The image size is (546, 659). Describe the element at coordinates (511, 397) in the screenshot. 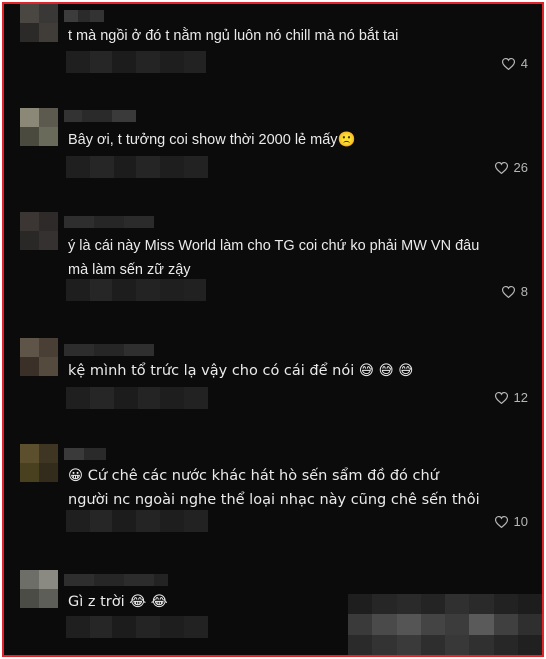

I see `like-button: 12` at that location.